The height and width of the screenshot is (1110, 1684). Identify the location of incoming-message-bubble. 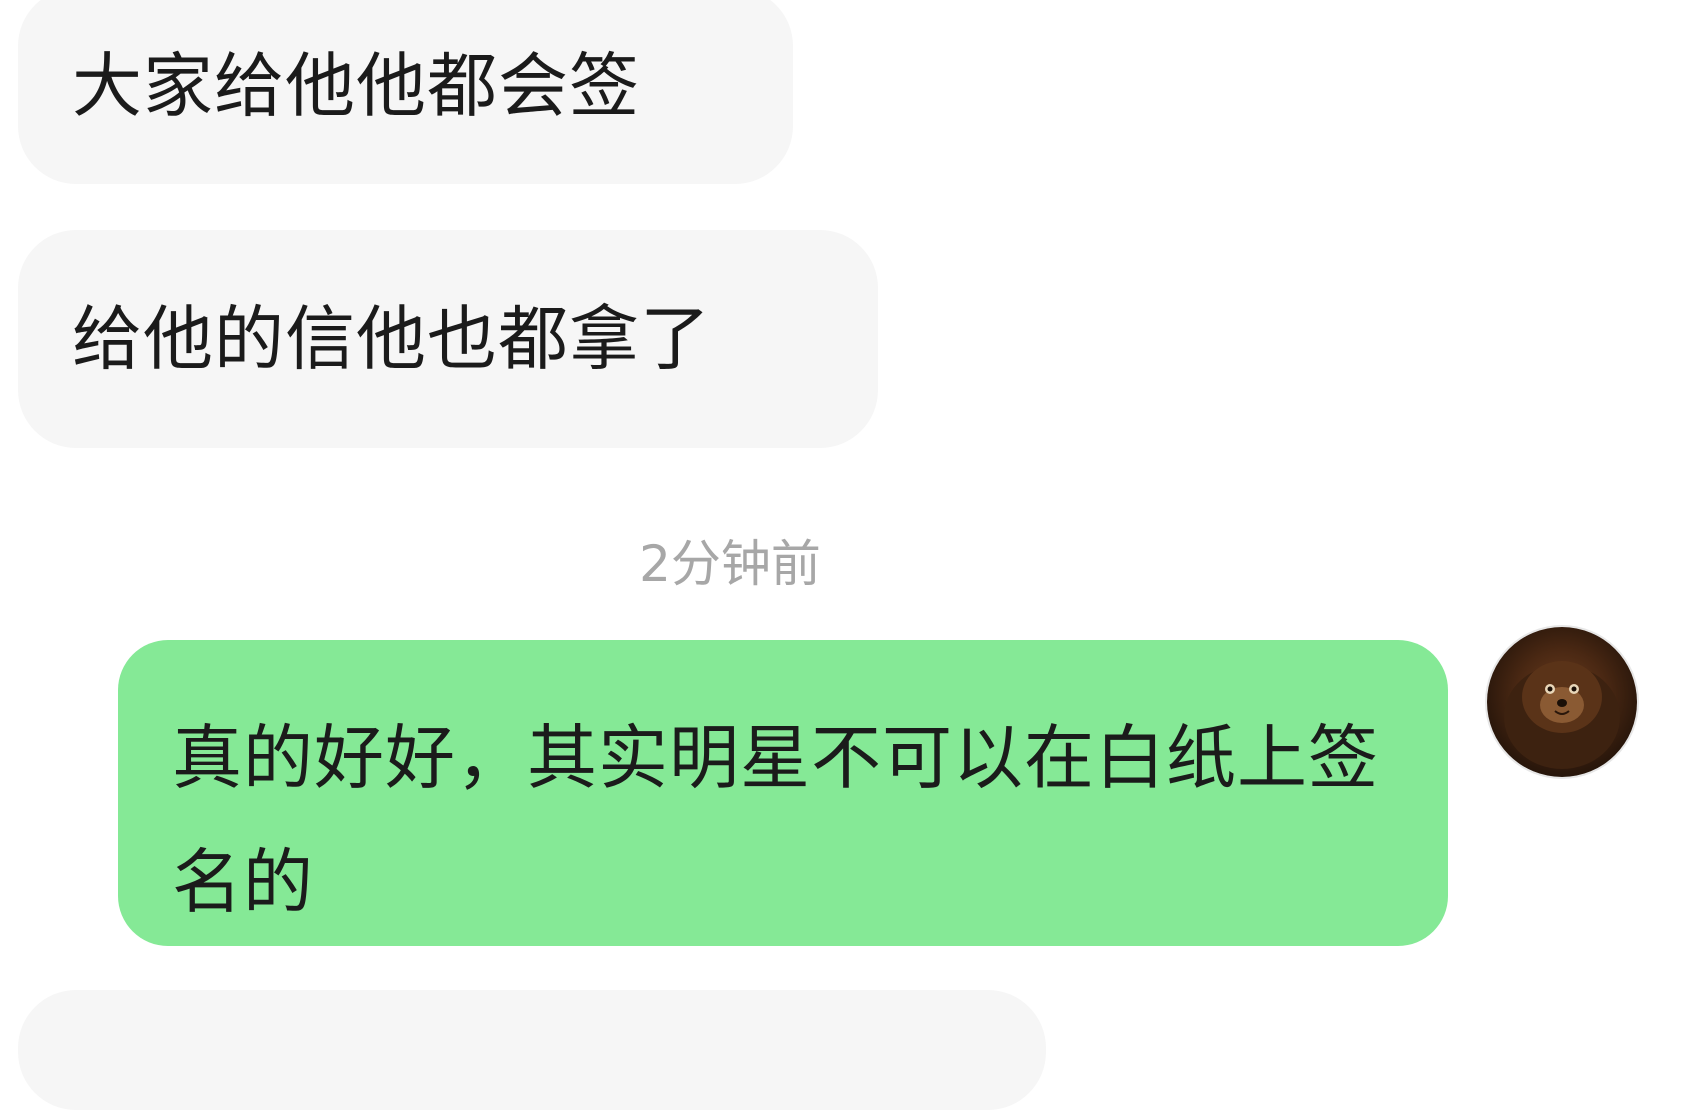
(532, 1050).